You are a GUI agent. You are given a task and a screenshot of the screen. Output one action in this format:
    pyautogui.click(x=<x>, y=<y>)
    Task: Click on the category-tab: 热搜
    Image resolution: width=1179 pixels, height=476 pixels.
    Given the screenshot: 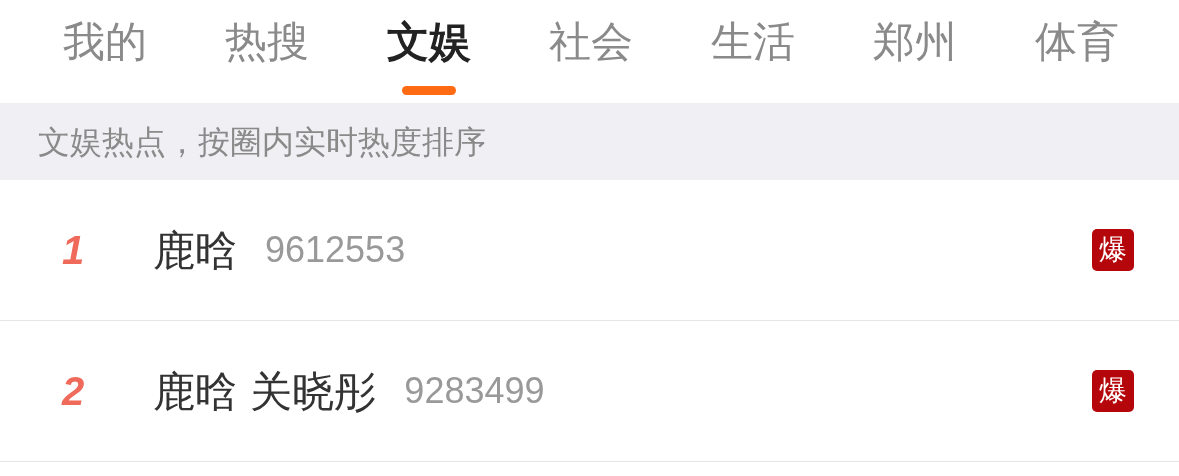 What is the action you would take?
    pyautogui.click(x=267, y=51)
    